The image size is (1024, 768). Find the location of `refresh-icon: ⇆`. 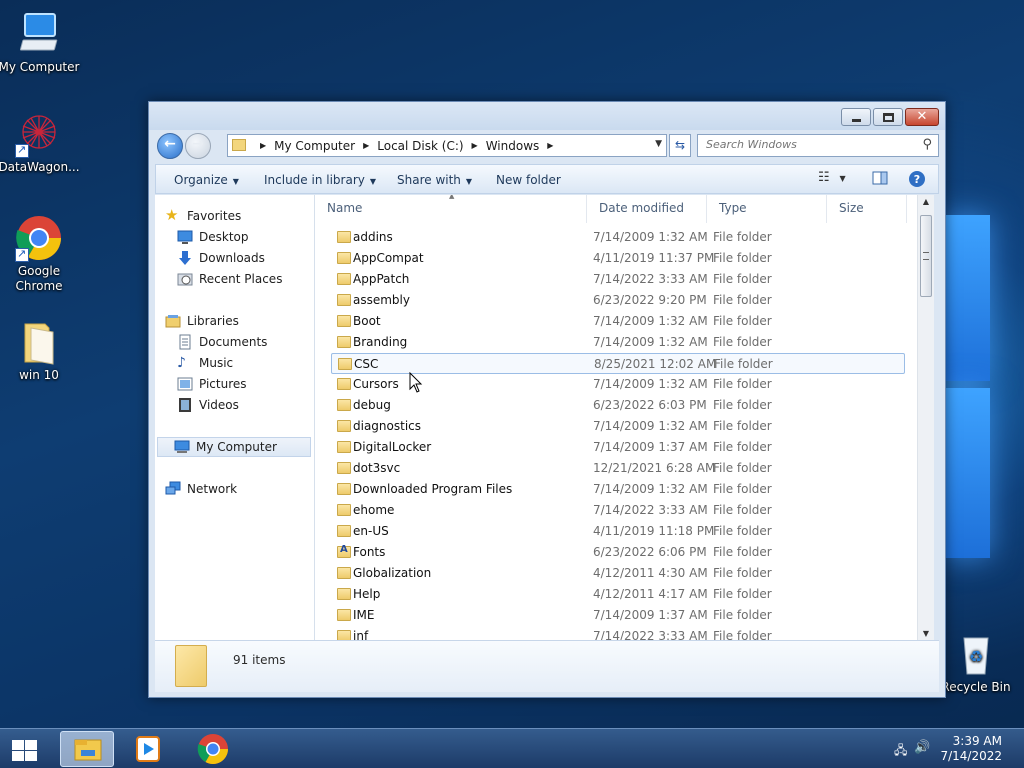

refresh-icon: ⇆ is located at coordinates (680, 145).